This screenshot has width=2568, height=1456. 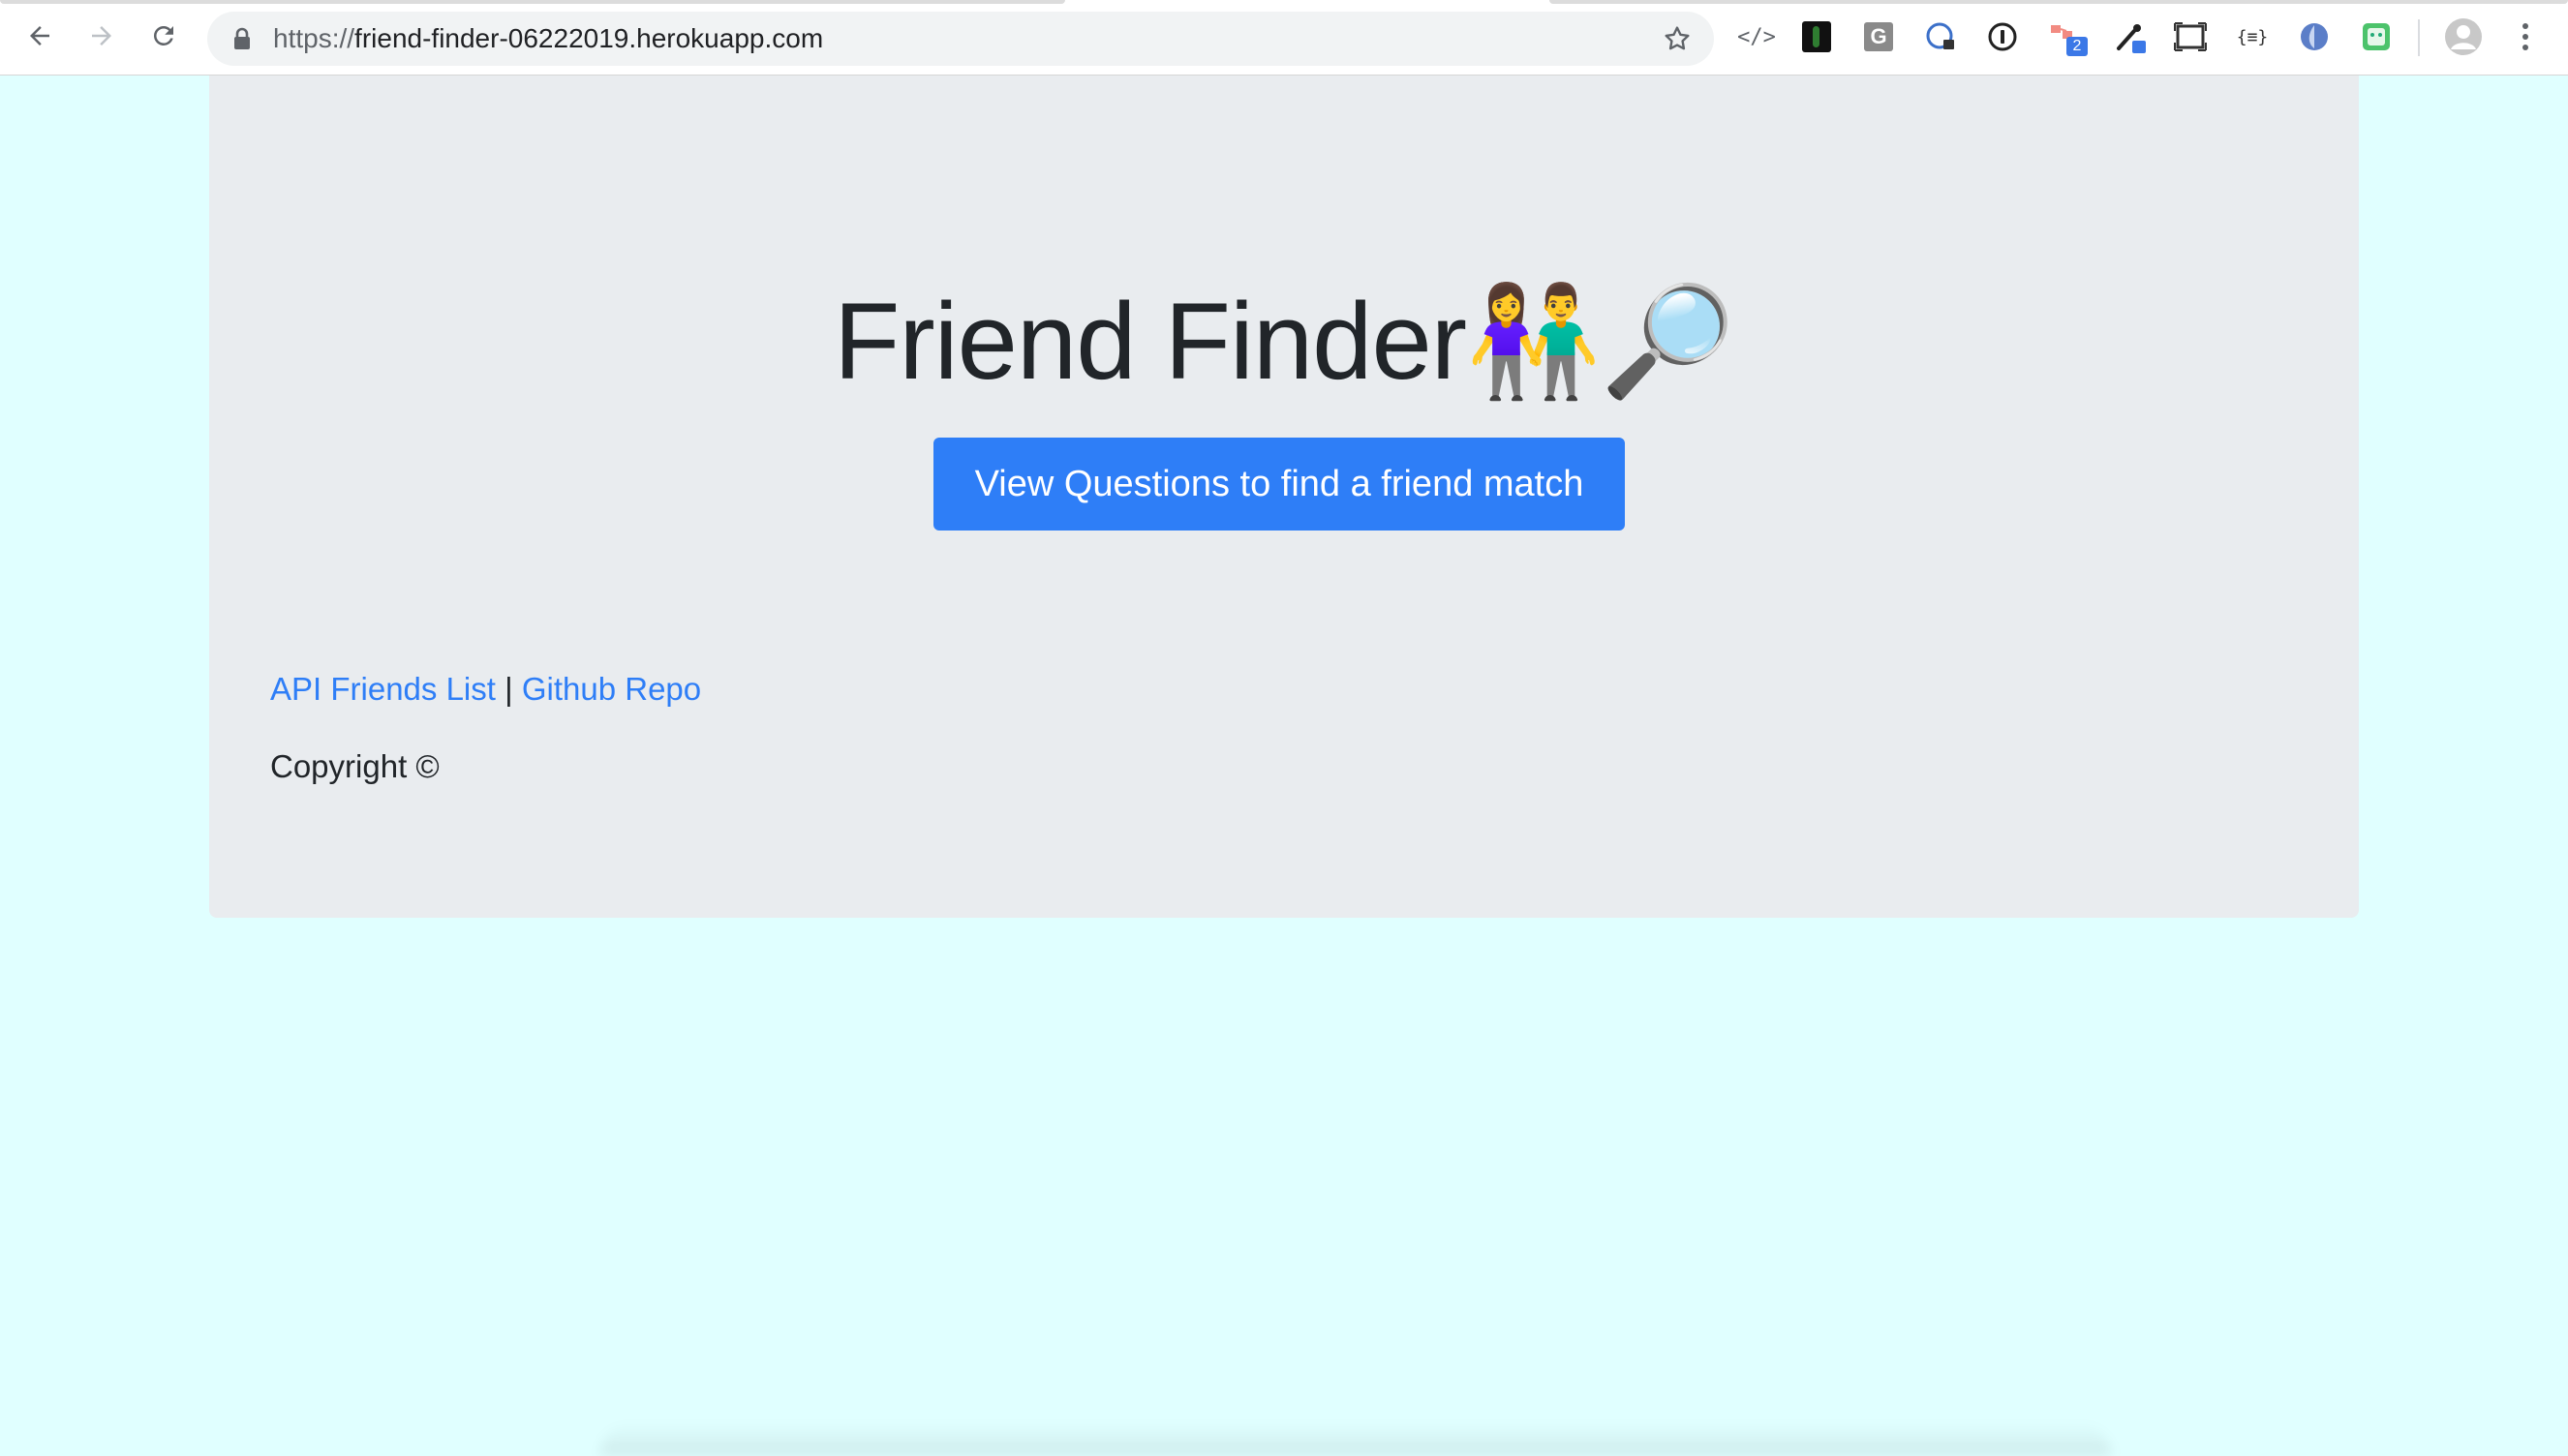 I want to click on dark-extension-icon, so click(x=1816, y=37).